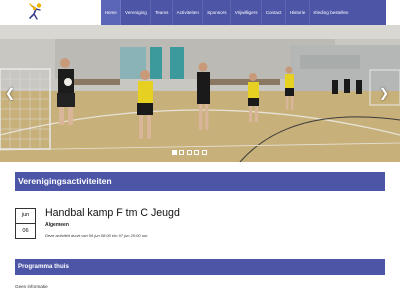 Image resolution: width=400 pixels, height=300 pixels. What do you see at coordinates (136, 12) in the screenshot?
I see `nav-item-vereniging: Vereniging` at bounding box center [136, 12].